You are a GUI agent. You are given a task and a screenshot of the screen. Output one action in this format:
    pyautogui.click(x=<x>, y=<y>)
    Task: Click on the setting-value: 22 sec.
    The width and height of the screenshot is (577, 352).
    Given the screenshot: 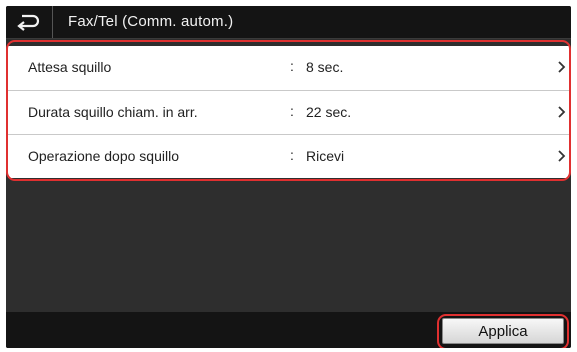 What is the action you would take?
    pyautogui.click(x=329, y=112)
    